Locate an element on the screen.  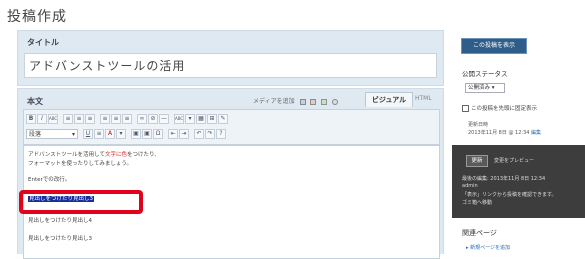
author-text: admin is located at coordinates (470, 186).